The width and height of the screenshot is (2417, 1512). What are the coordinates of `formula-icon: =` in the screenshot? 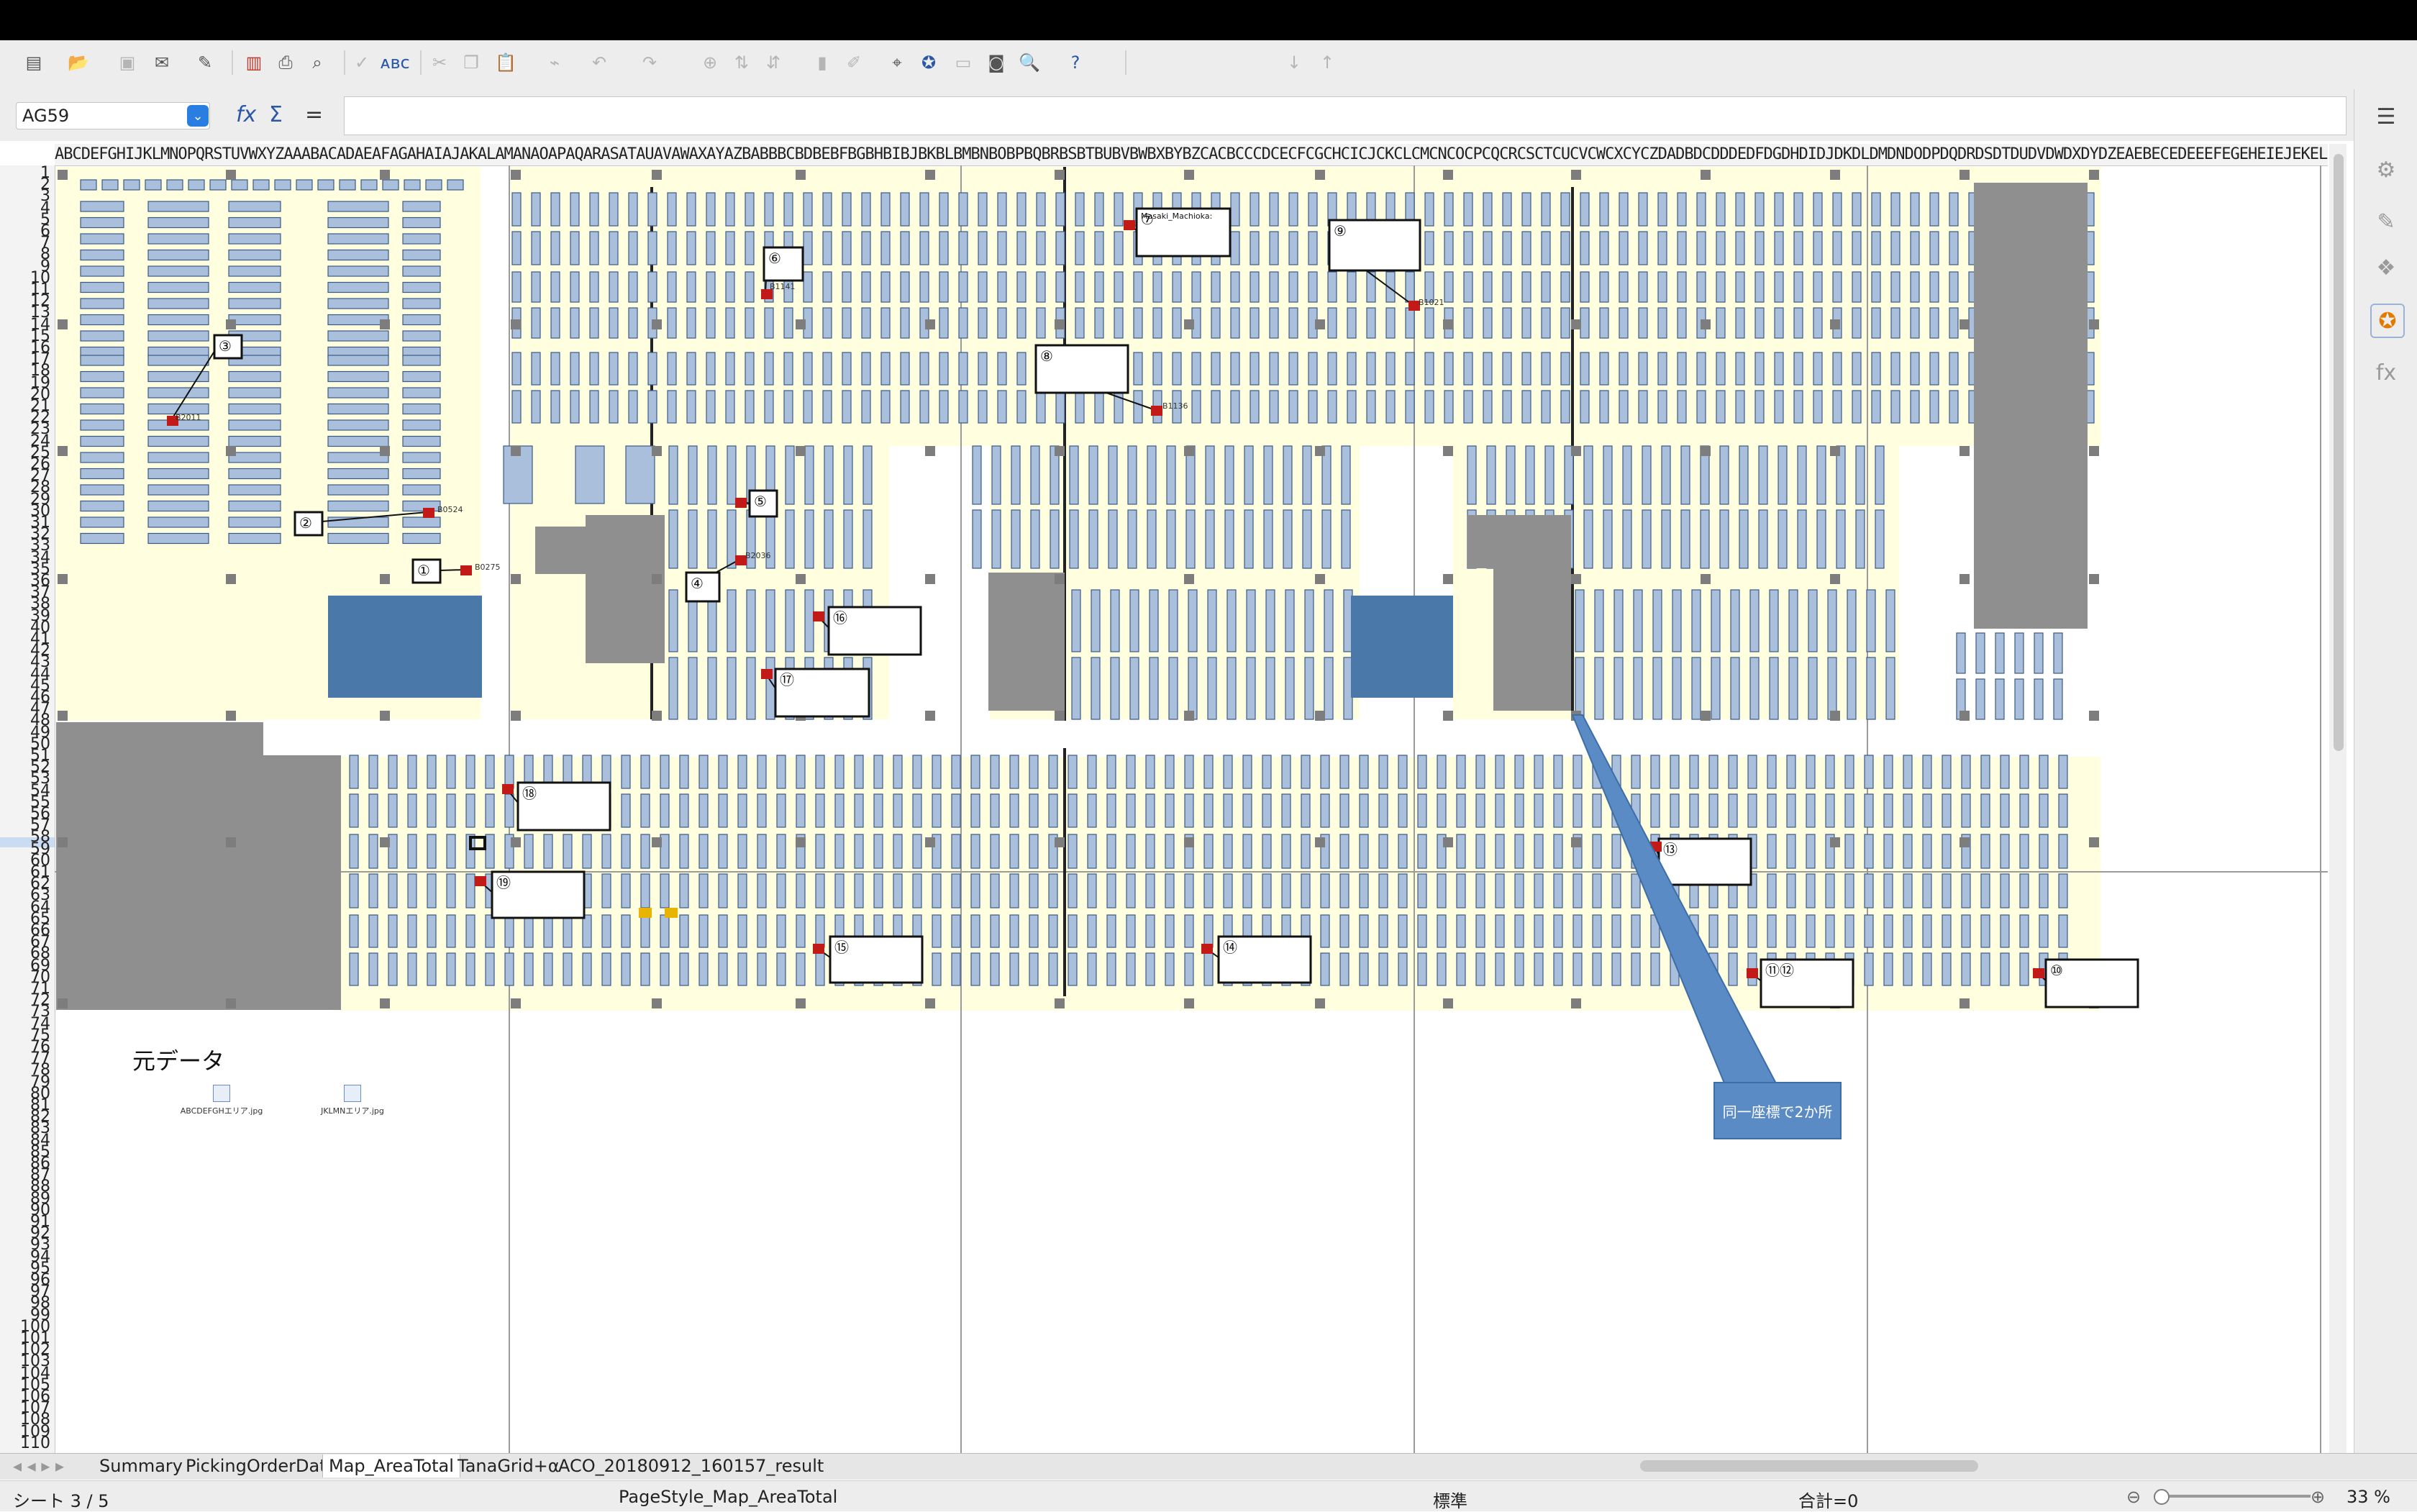 It's located at (314, 115).